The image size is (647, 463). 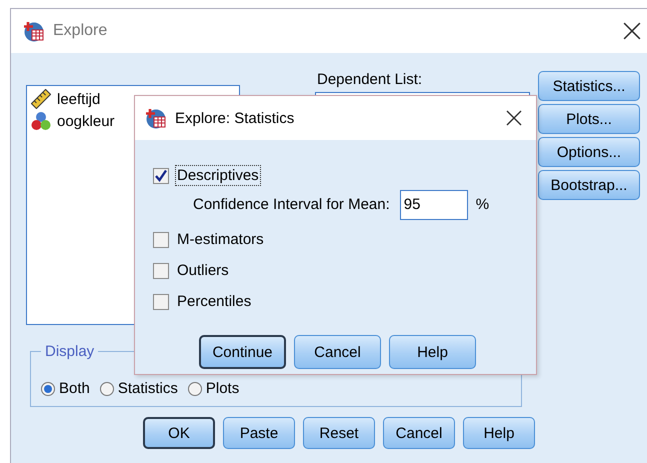 I want to click on circles-icon, so click(x=41, y=121).